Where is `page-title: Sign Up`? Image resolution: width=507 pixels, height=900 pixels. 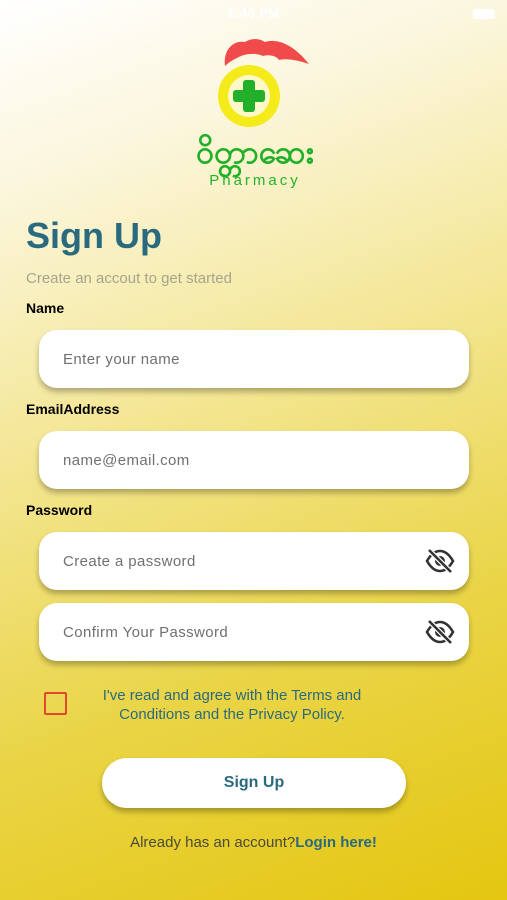
page-title: Sign Up is located at coordinates (94, 235).